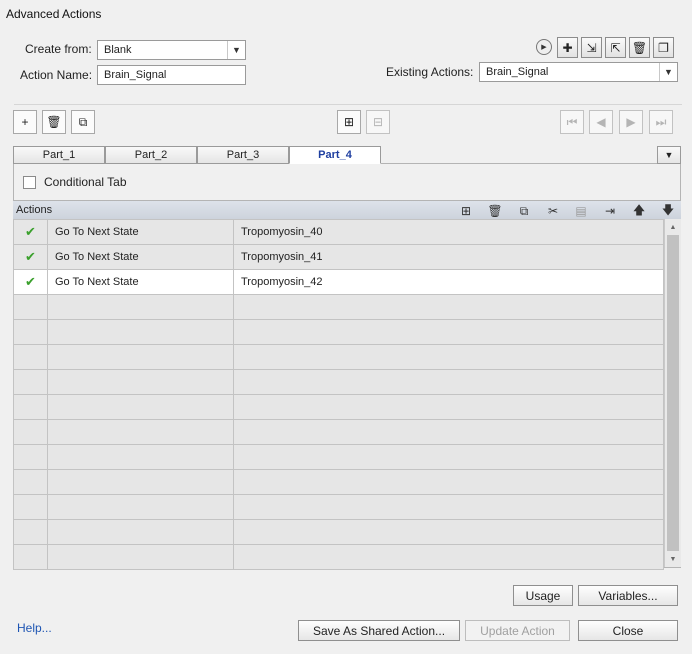  I want to click on duplicate-decision-button: ⧉, so click(83, 122).